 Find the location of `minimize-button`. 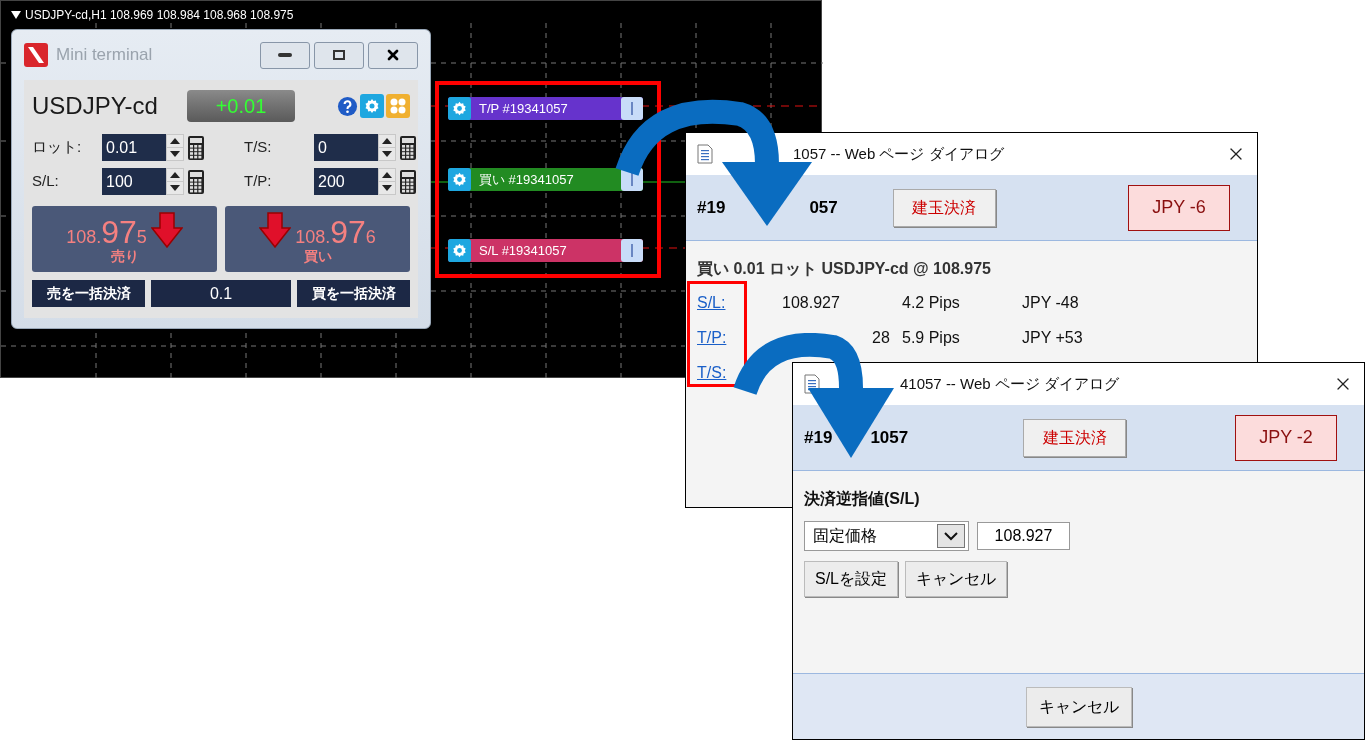

minimize-button is located at coordinates (285, 55).